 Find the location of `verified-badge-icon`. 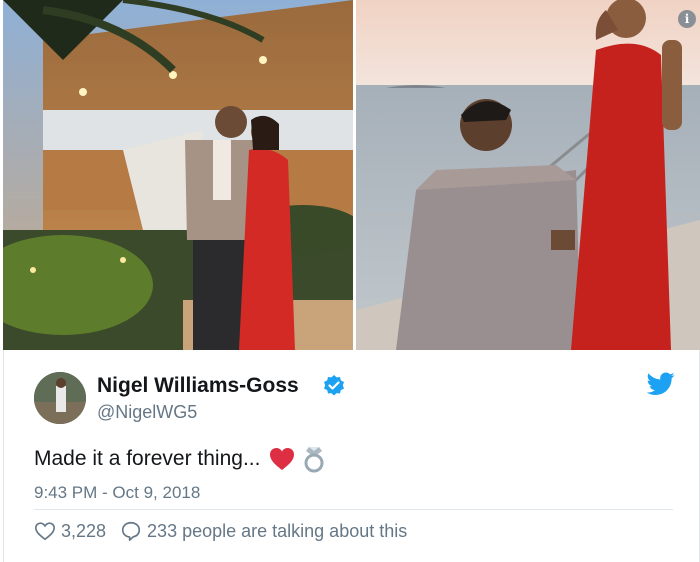

verified-badge-icon is located at coordinates (334, 385).